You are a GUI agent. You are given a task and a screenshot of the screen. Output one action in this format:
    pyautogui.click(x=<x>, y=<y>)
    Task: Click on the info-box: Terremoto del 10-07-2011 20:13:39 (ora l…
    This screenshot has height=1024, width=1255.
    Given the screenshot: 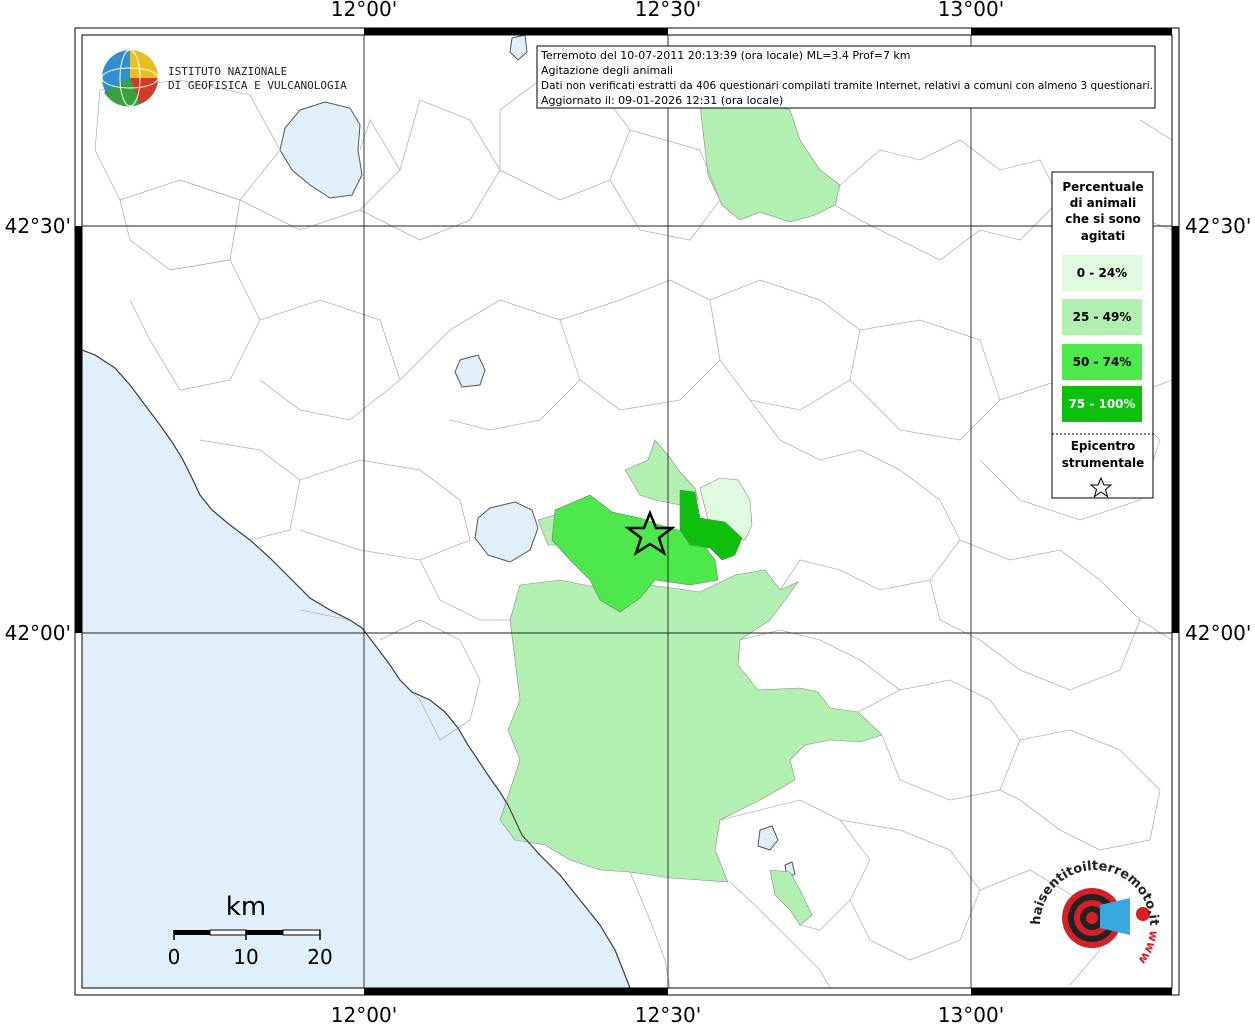 What is the action you would take?
    pyautogui.click(x=846, y=77)
    